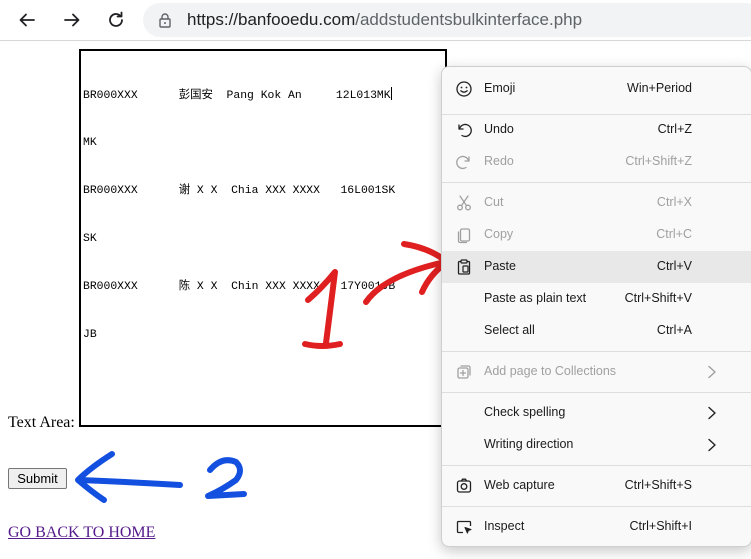 This screenshot has height=559, width=751. I want to click on copy-icon, so click(464, 236).